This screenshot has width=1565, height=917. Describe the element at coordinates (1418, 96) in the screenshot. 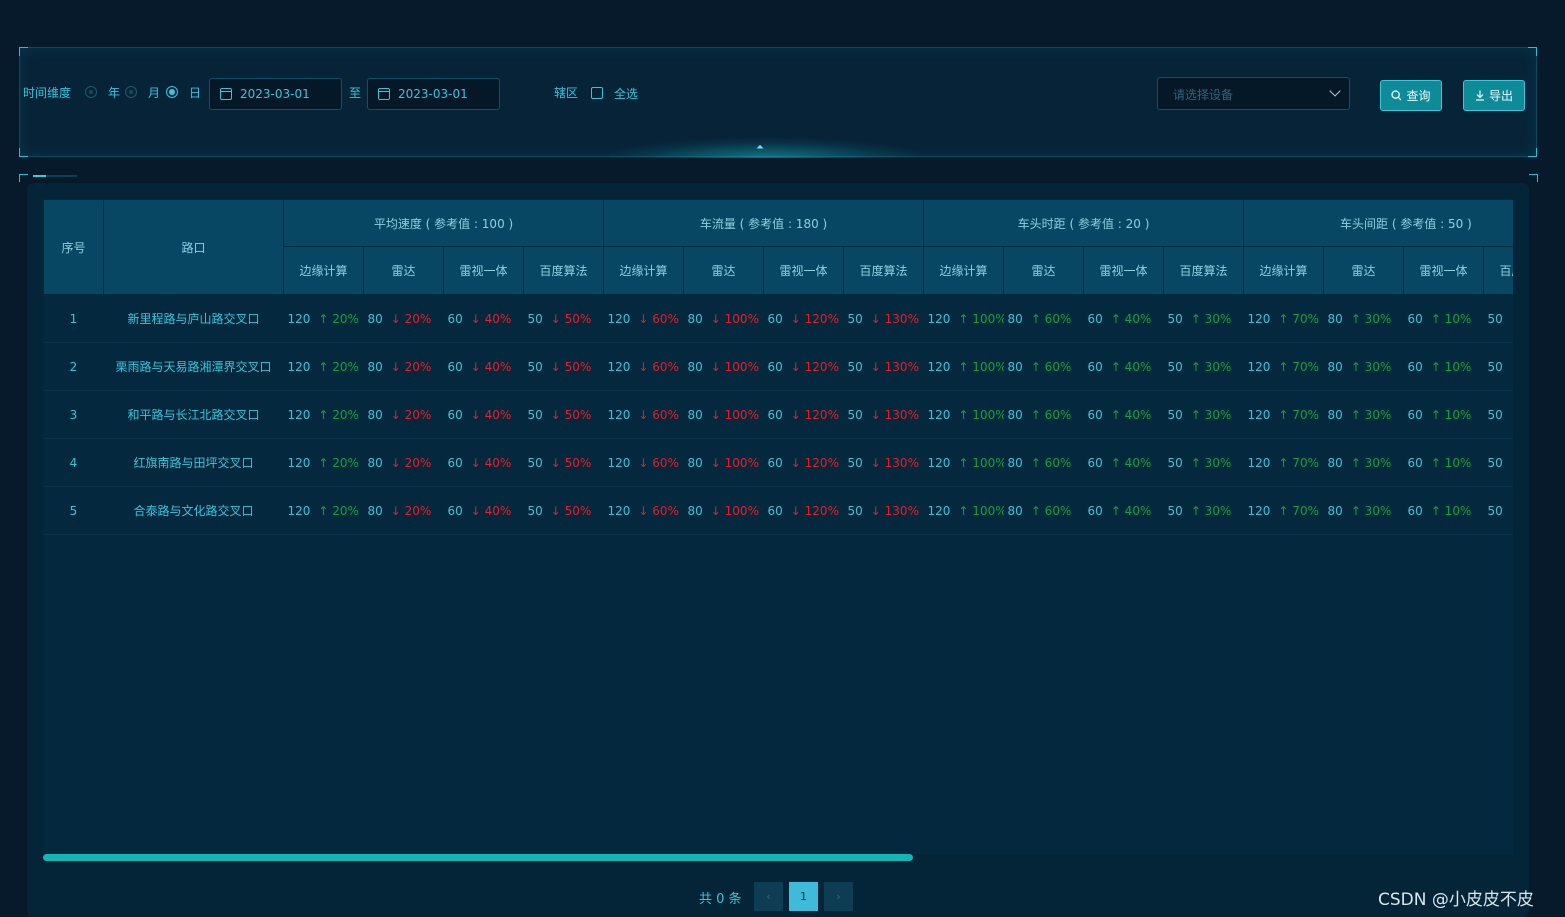

I see `query-button-label: 查询` at that location.